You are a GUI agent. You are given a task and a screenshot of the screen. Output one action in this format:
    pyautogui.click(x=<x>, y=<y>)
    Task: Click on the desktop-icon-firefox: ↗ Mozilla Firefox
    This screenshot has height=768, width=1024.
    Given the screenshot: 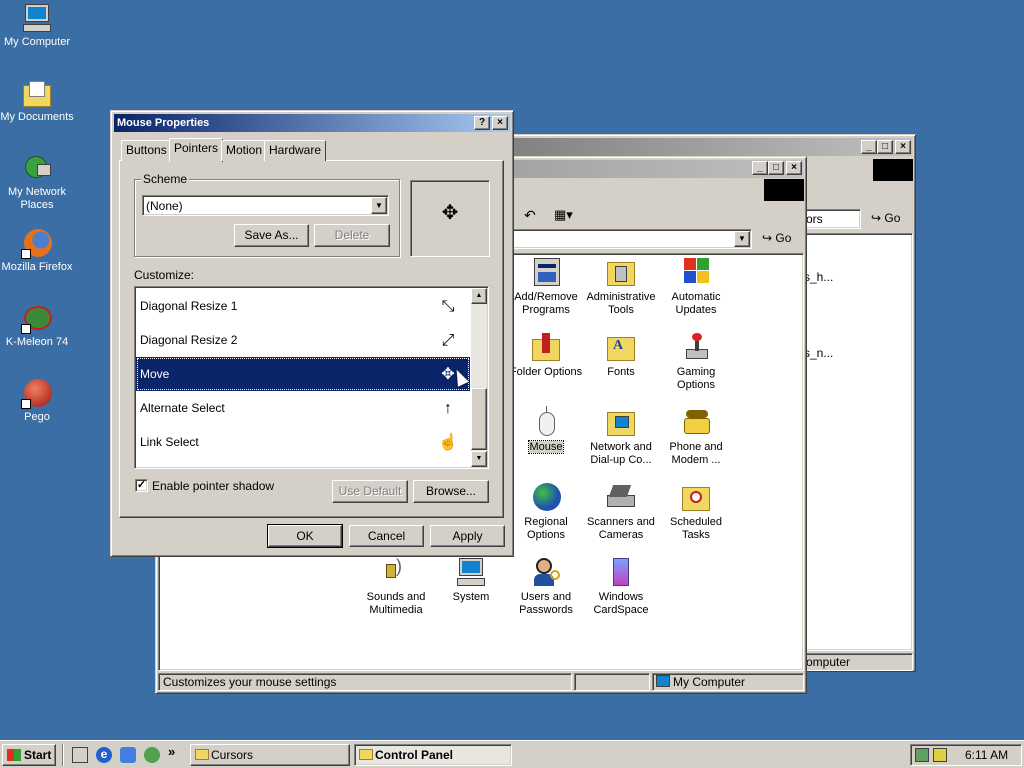 What is the action you would take?
    pyautogui.click(x=37, y=250)
    